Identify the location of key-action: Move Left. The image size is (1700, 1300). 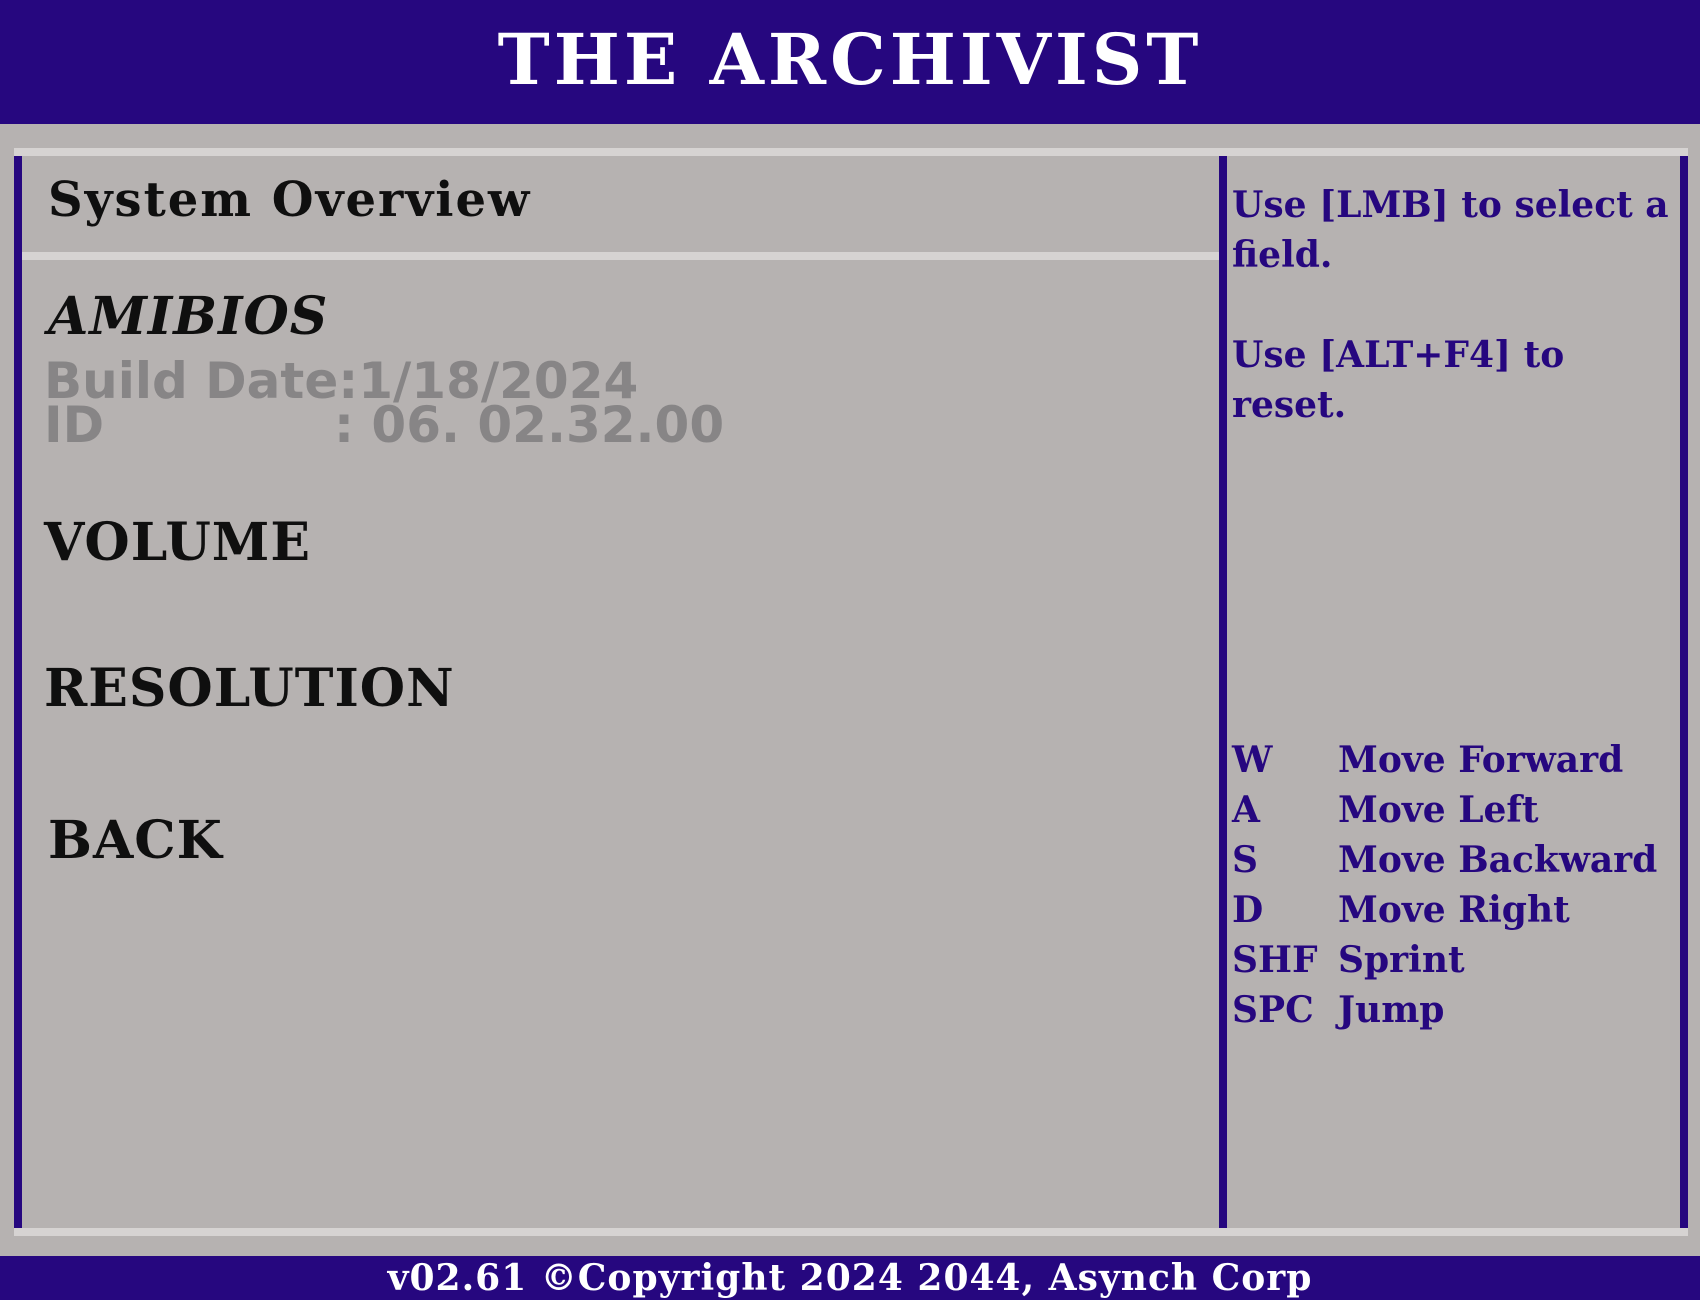
(1438, 810).